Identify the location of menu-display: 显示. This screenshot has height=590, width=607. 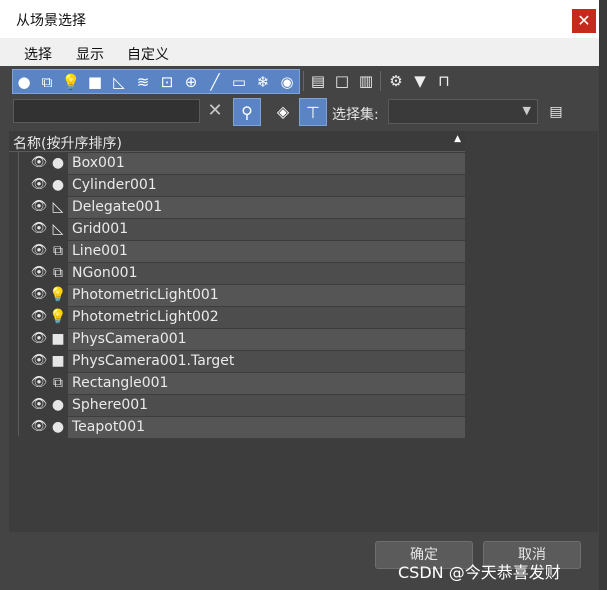
(90, 54).